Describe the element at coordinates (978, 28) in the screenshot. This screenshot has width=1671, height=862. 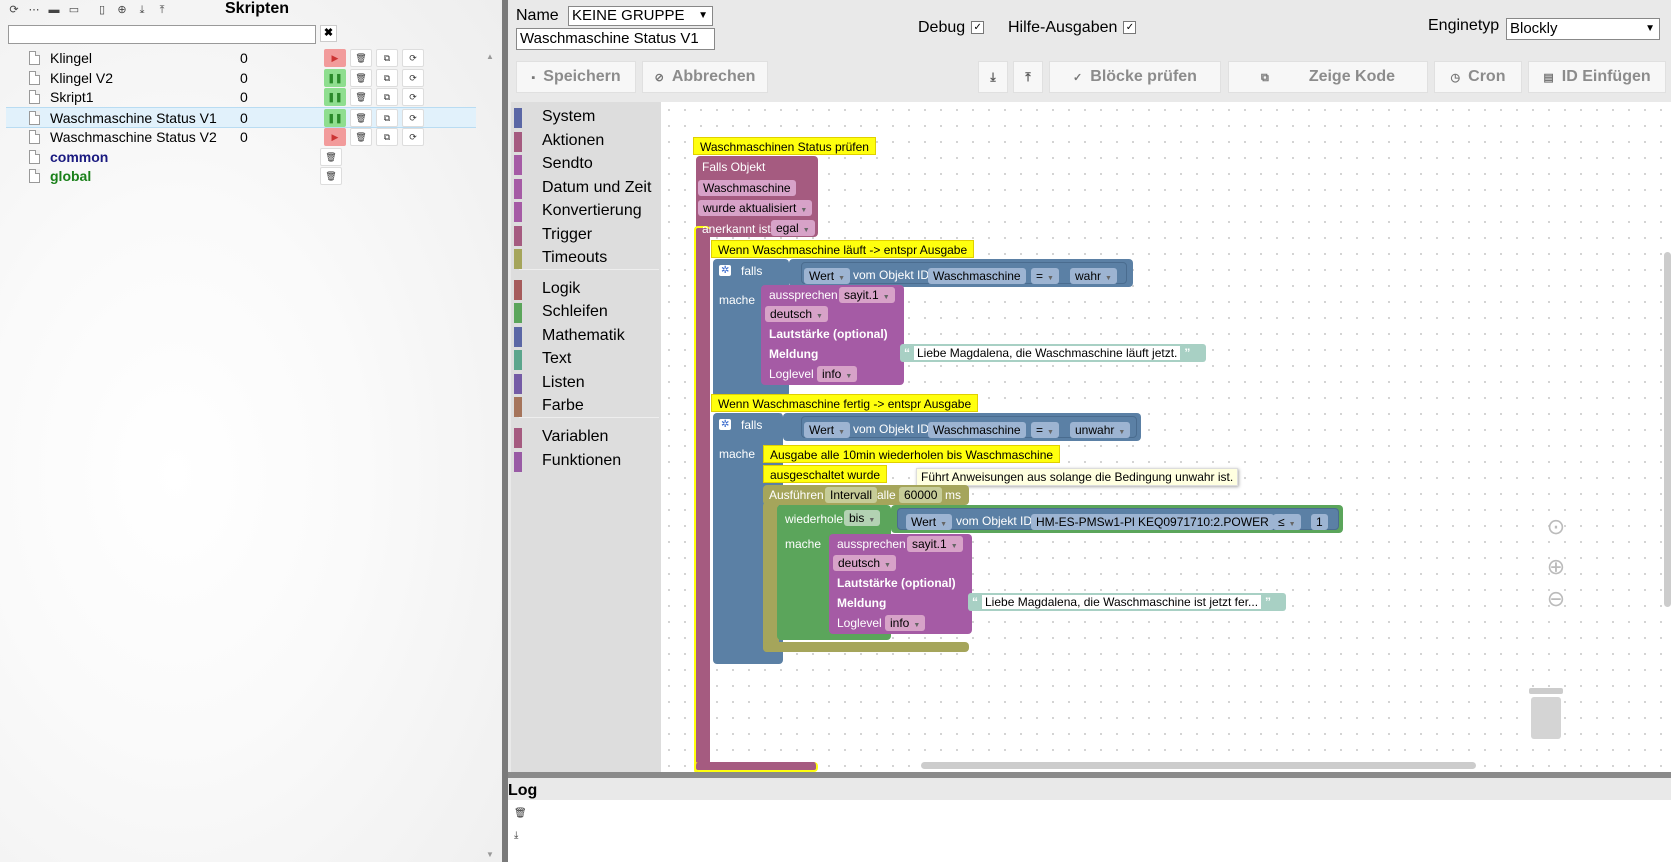
I see `debug-checkbox: ✓` at that location.